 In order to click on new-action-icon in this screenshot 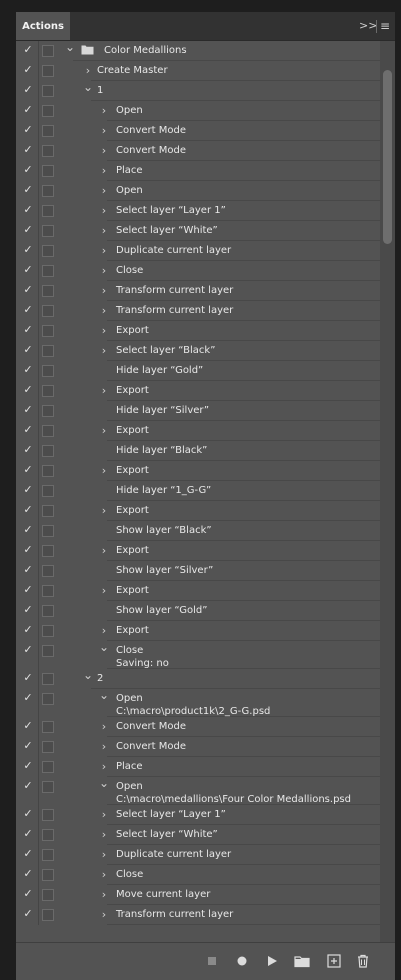, I will do `click(334, 961)`.